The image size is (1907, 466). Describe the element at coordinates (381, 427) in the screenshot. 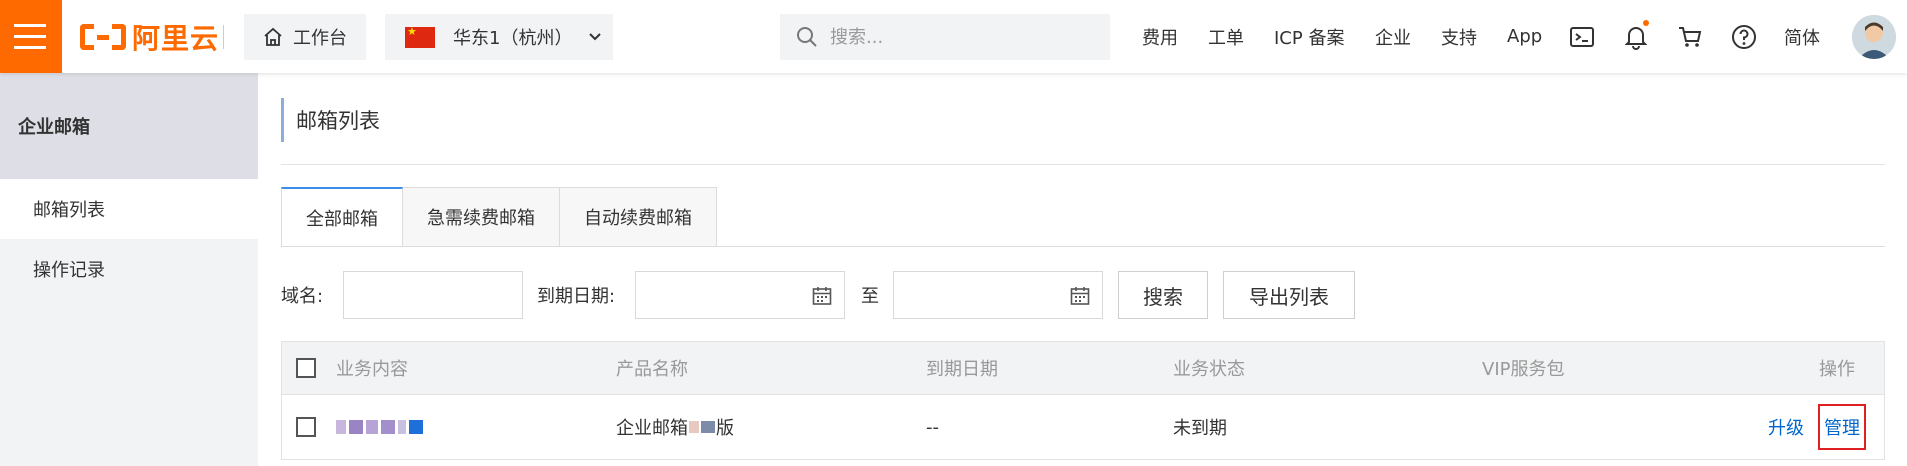

I see `redacted-business-content` at that location.